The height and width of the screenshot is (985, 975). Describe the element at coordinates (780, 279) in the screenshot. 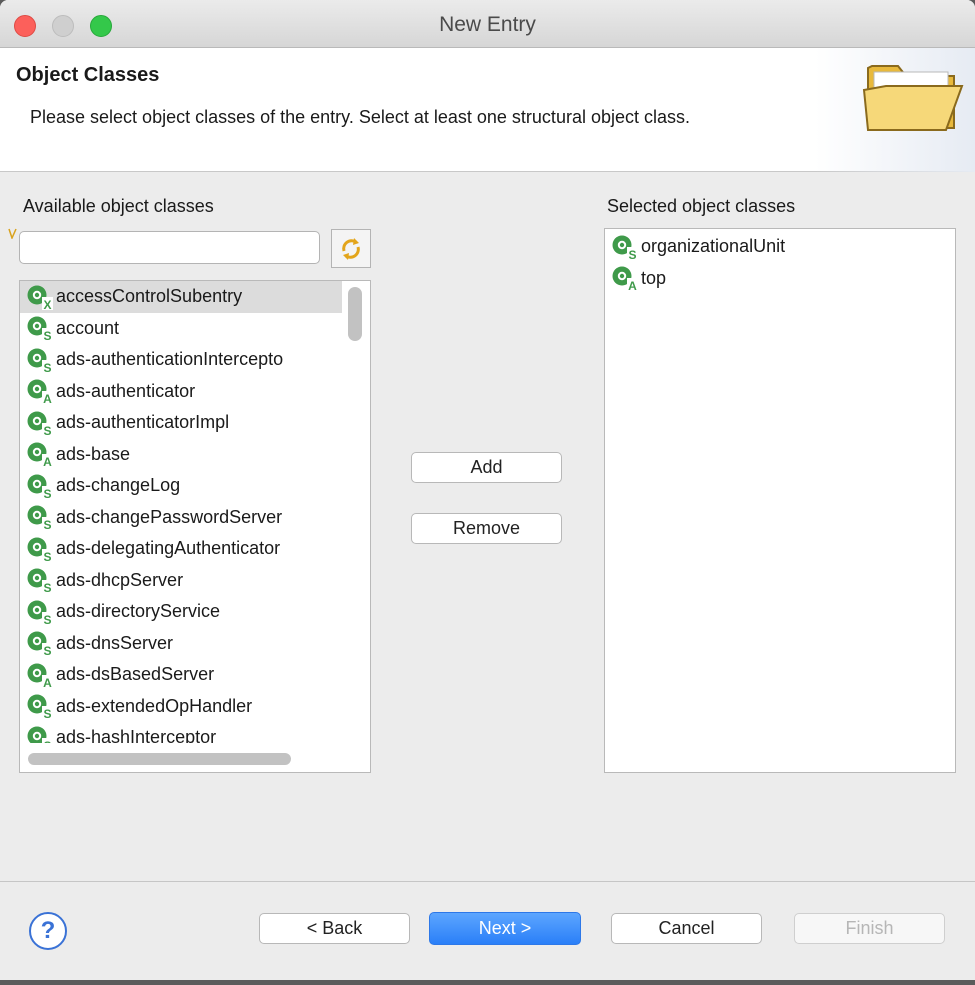

I see `list-item: Atop` at that location.